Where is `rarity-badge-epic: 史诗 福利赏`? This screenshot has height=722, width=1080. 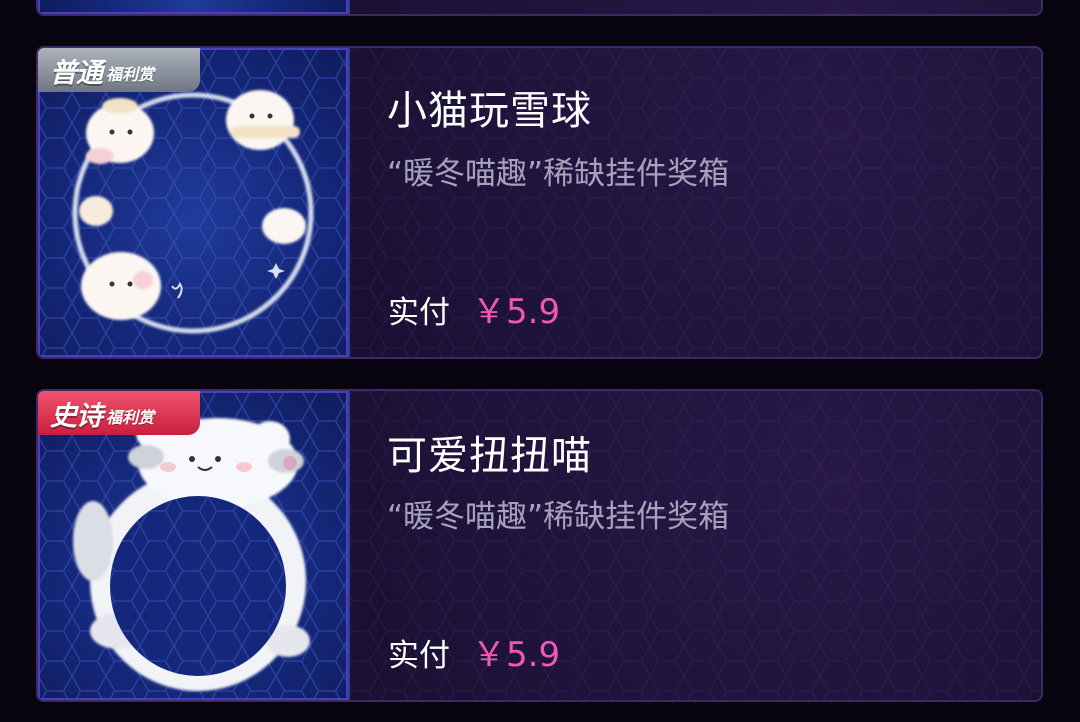
rarity-badge-epic: 史诗 福利赏 is located at coordinates (119, 413).